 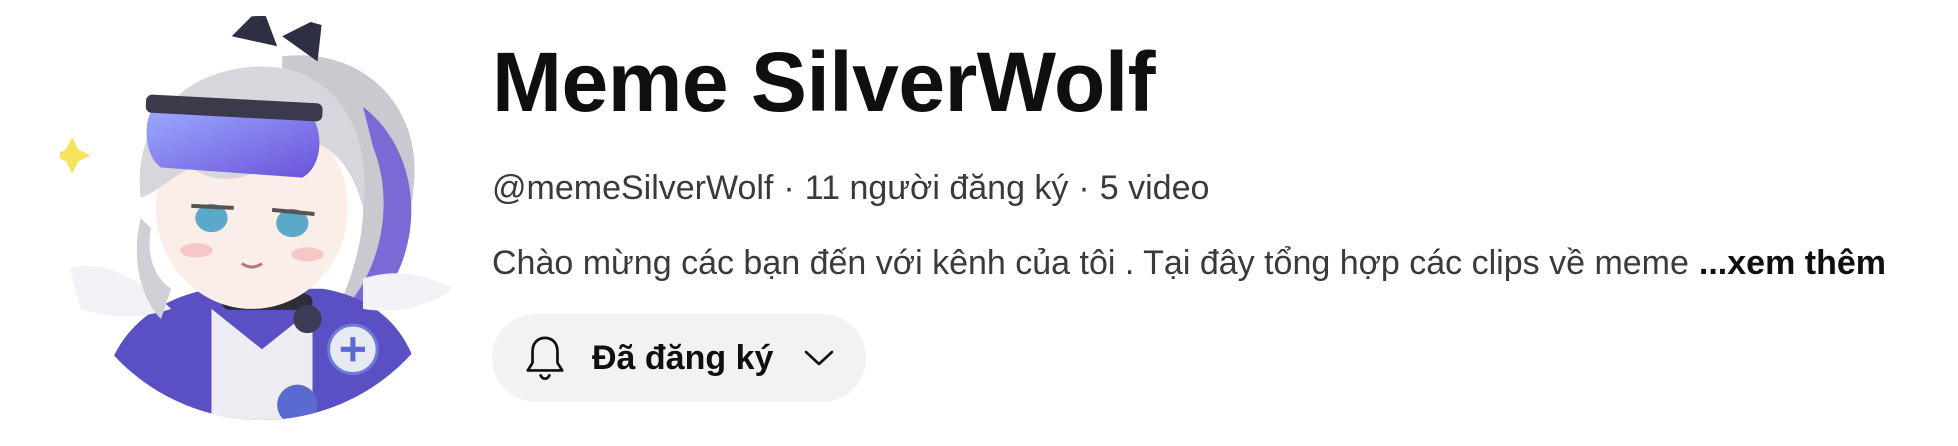 What do you see at coordinates (936, 188) in the screenshot?
I see `subscriber-count: 11 người đăng ký` at bounding box center [936, 188].